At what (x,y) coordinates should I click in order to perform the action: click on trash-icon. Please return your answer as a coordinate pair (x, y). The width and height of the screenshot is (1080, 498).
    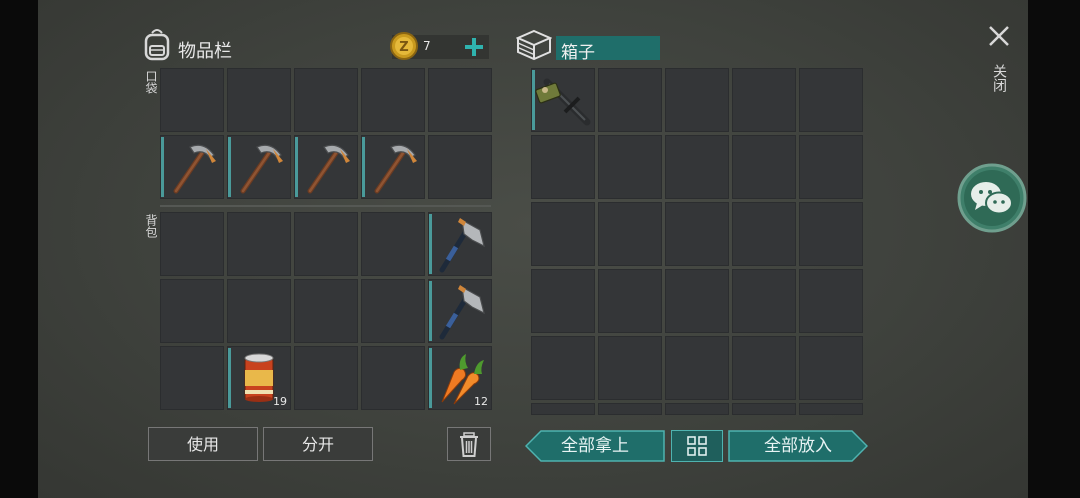
    Looking at the image, I should click on (469, 444).